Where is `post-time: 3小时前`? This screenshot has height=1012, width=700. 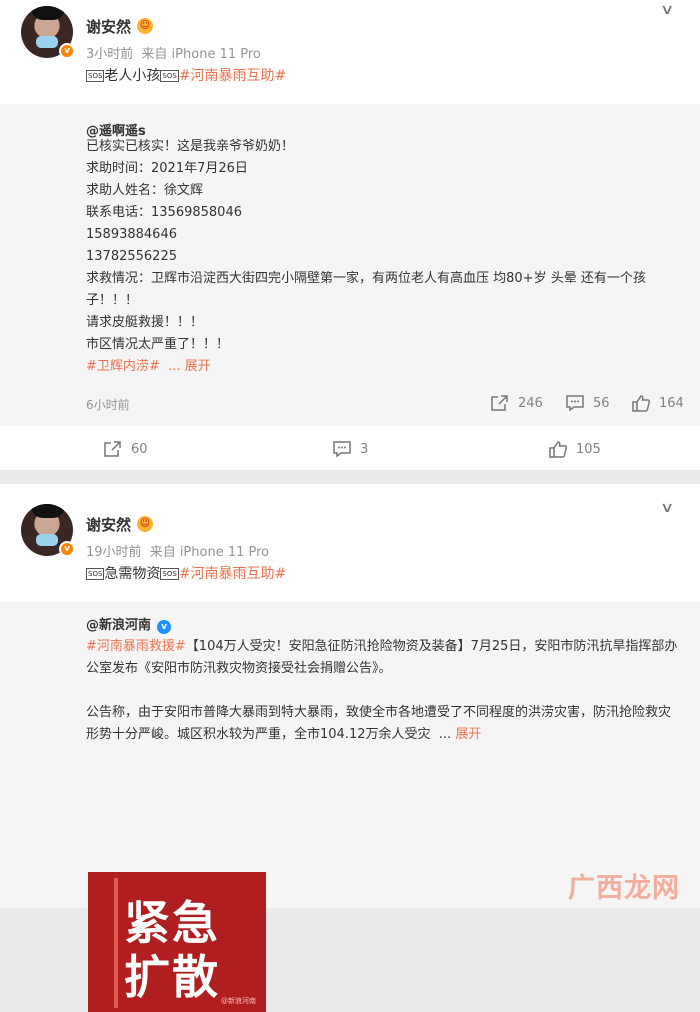 post-time: 3小时前 is located at coordinates (109, 54).